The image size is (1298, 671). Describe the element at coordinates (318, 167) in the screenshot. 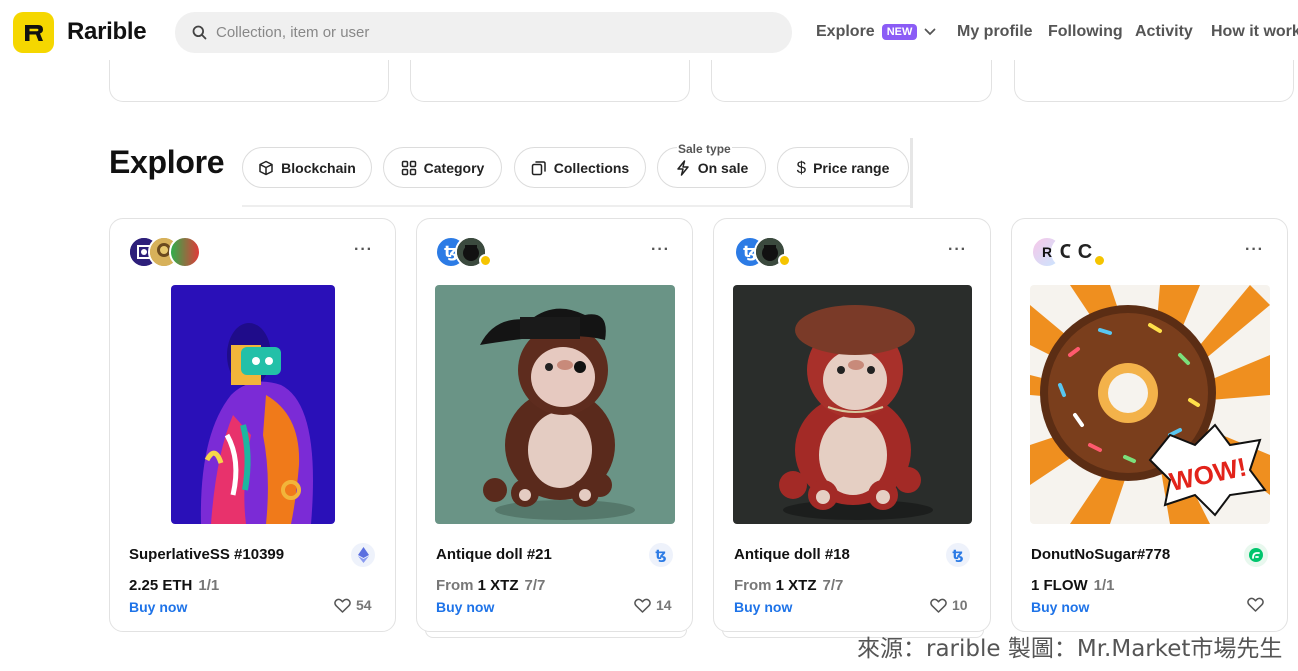

I see `filter-blockchain-label: Blockchain` at that location.